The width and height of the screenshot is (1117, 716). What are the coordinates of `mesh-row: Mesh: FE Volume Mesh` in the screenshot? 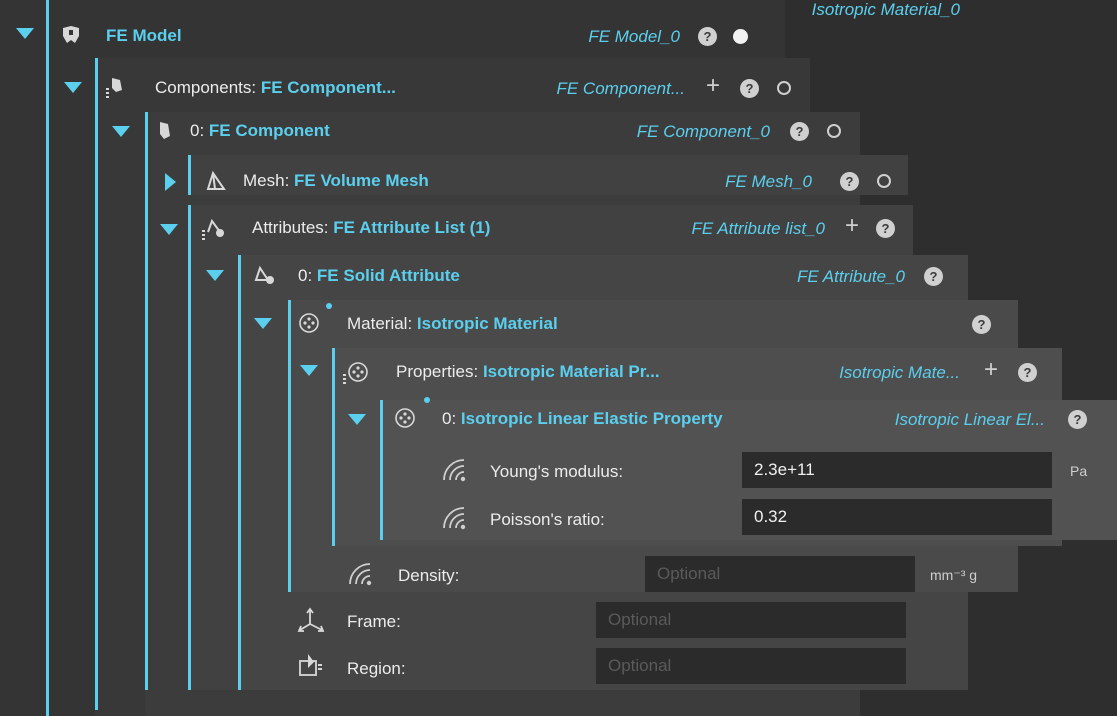 It's located at (443, 181).